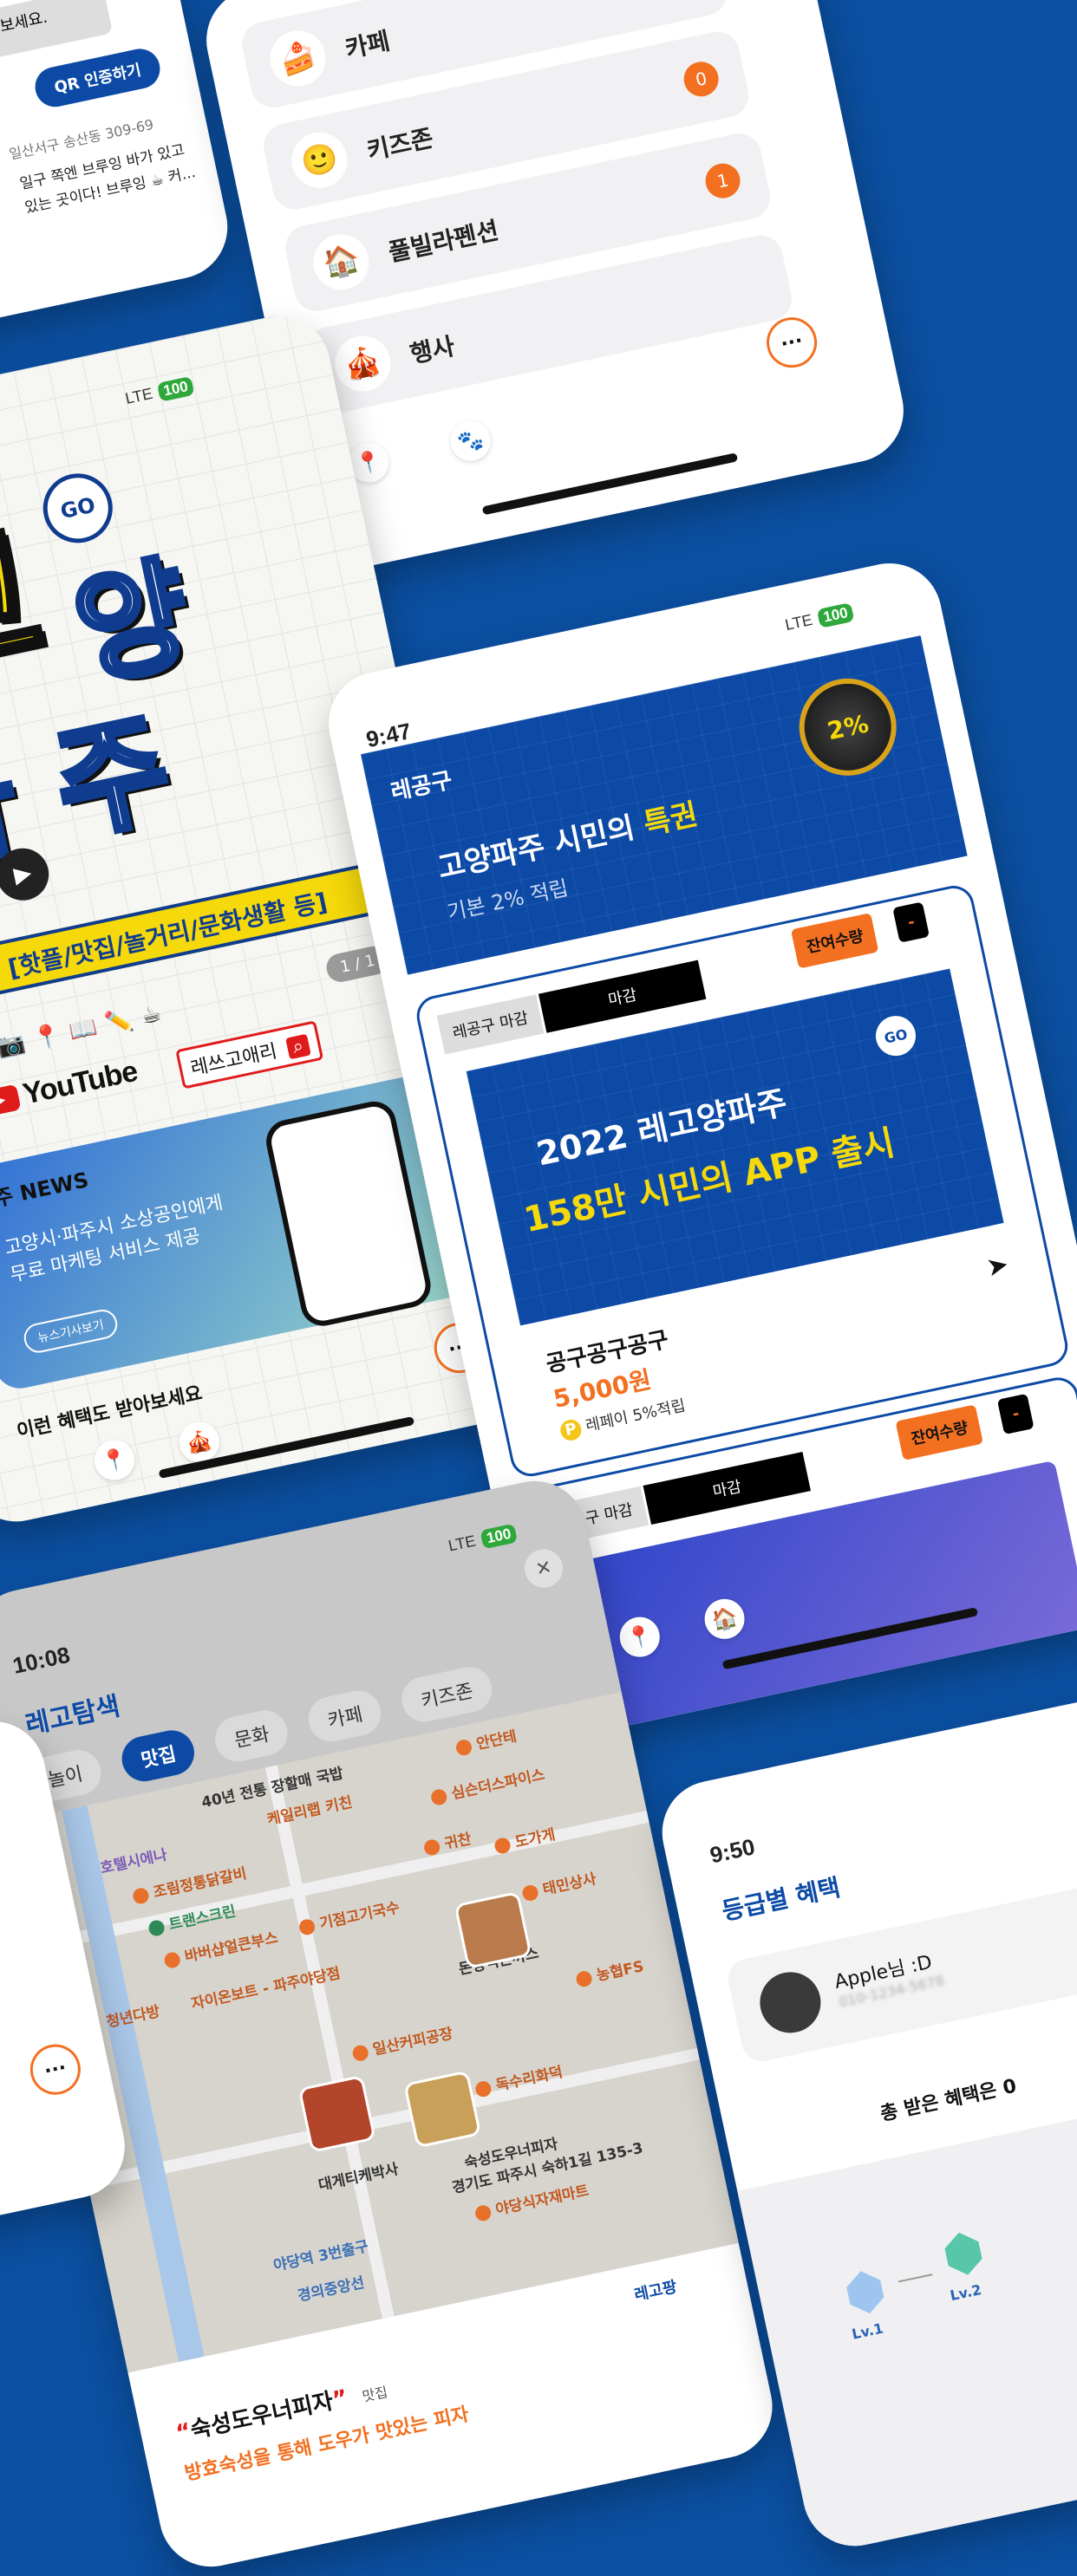 The height and width of the screenshot is (2576, 1077). I want to click on page-title: 레고탐색, so click(73, 1716).